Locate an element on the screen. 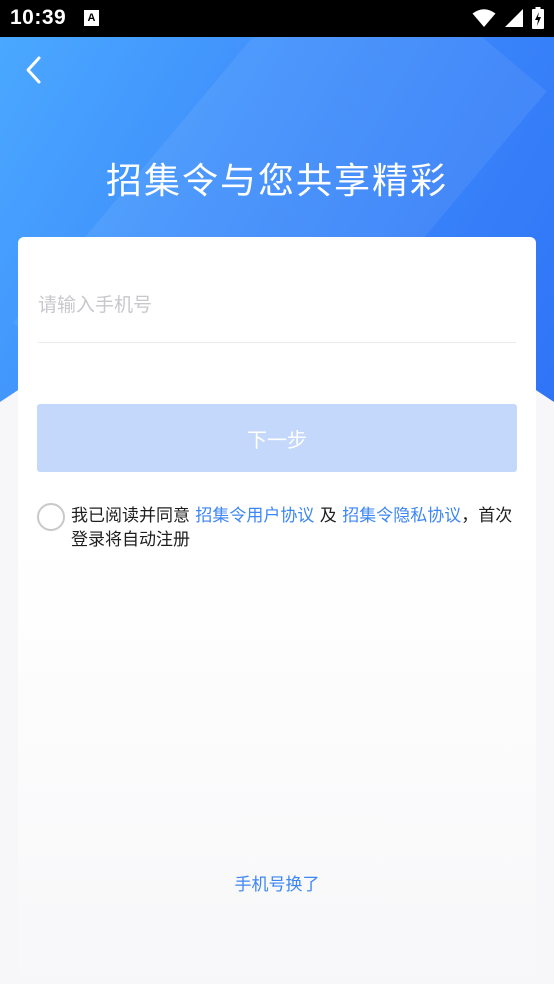 Image resolution: width=554 pixels, height=984 pixels. agreement-conjunction: 及 is located at coordinates (328, 516).